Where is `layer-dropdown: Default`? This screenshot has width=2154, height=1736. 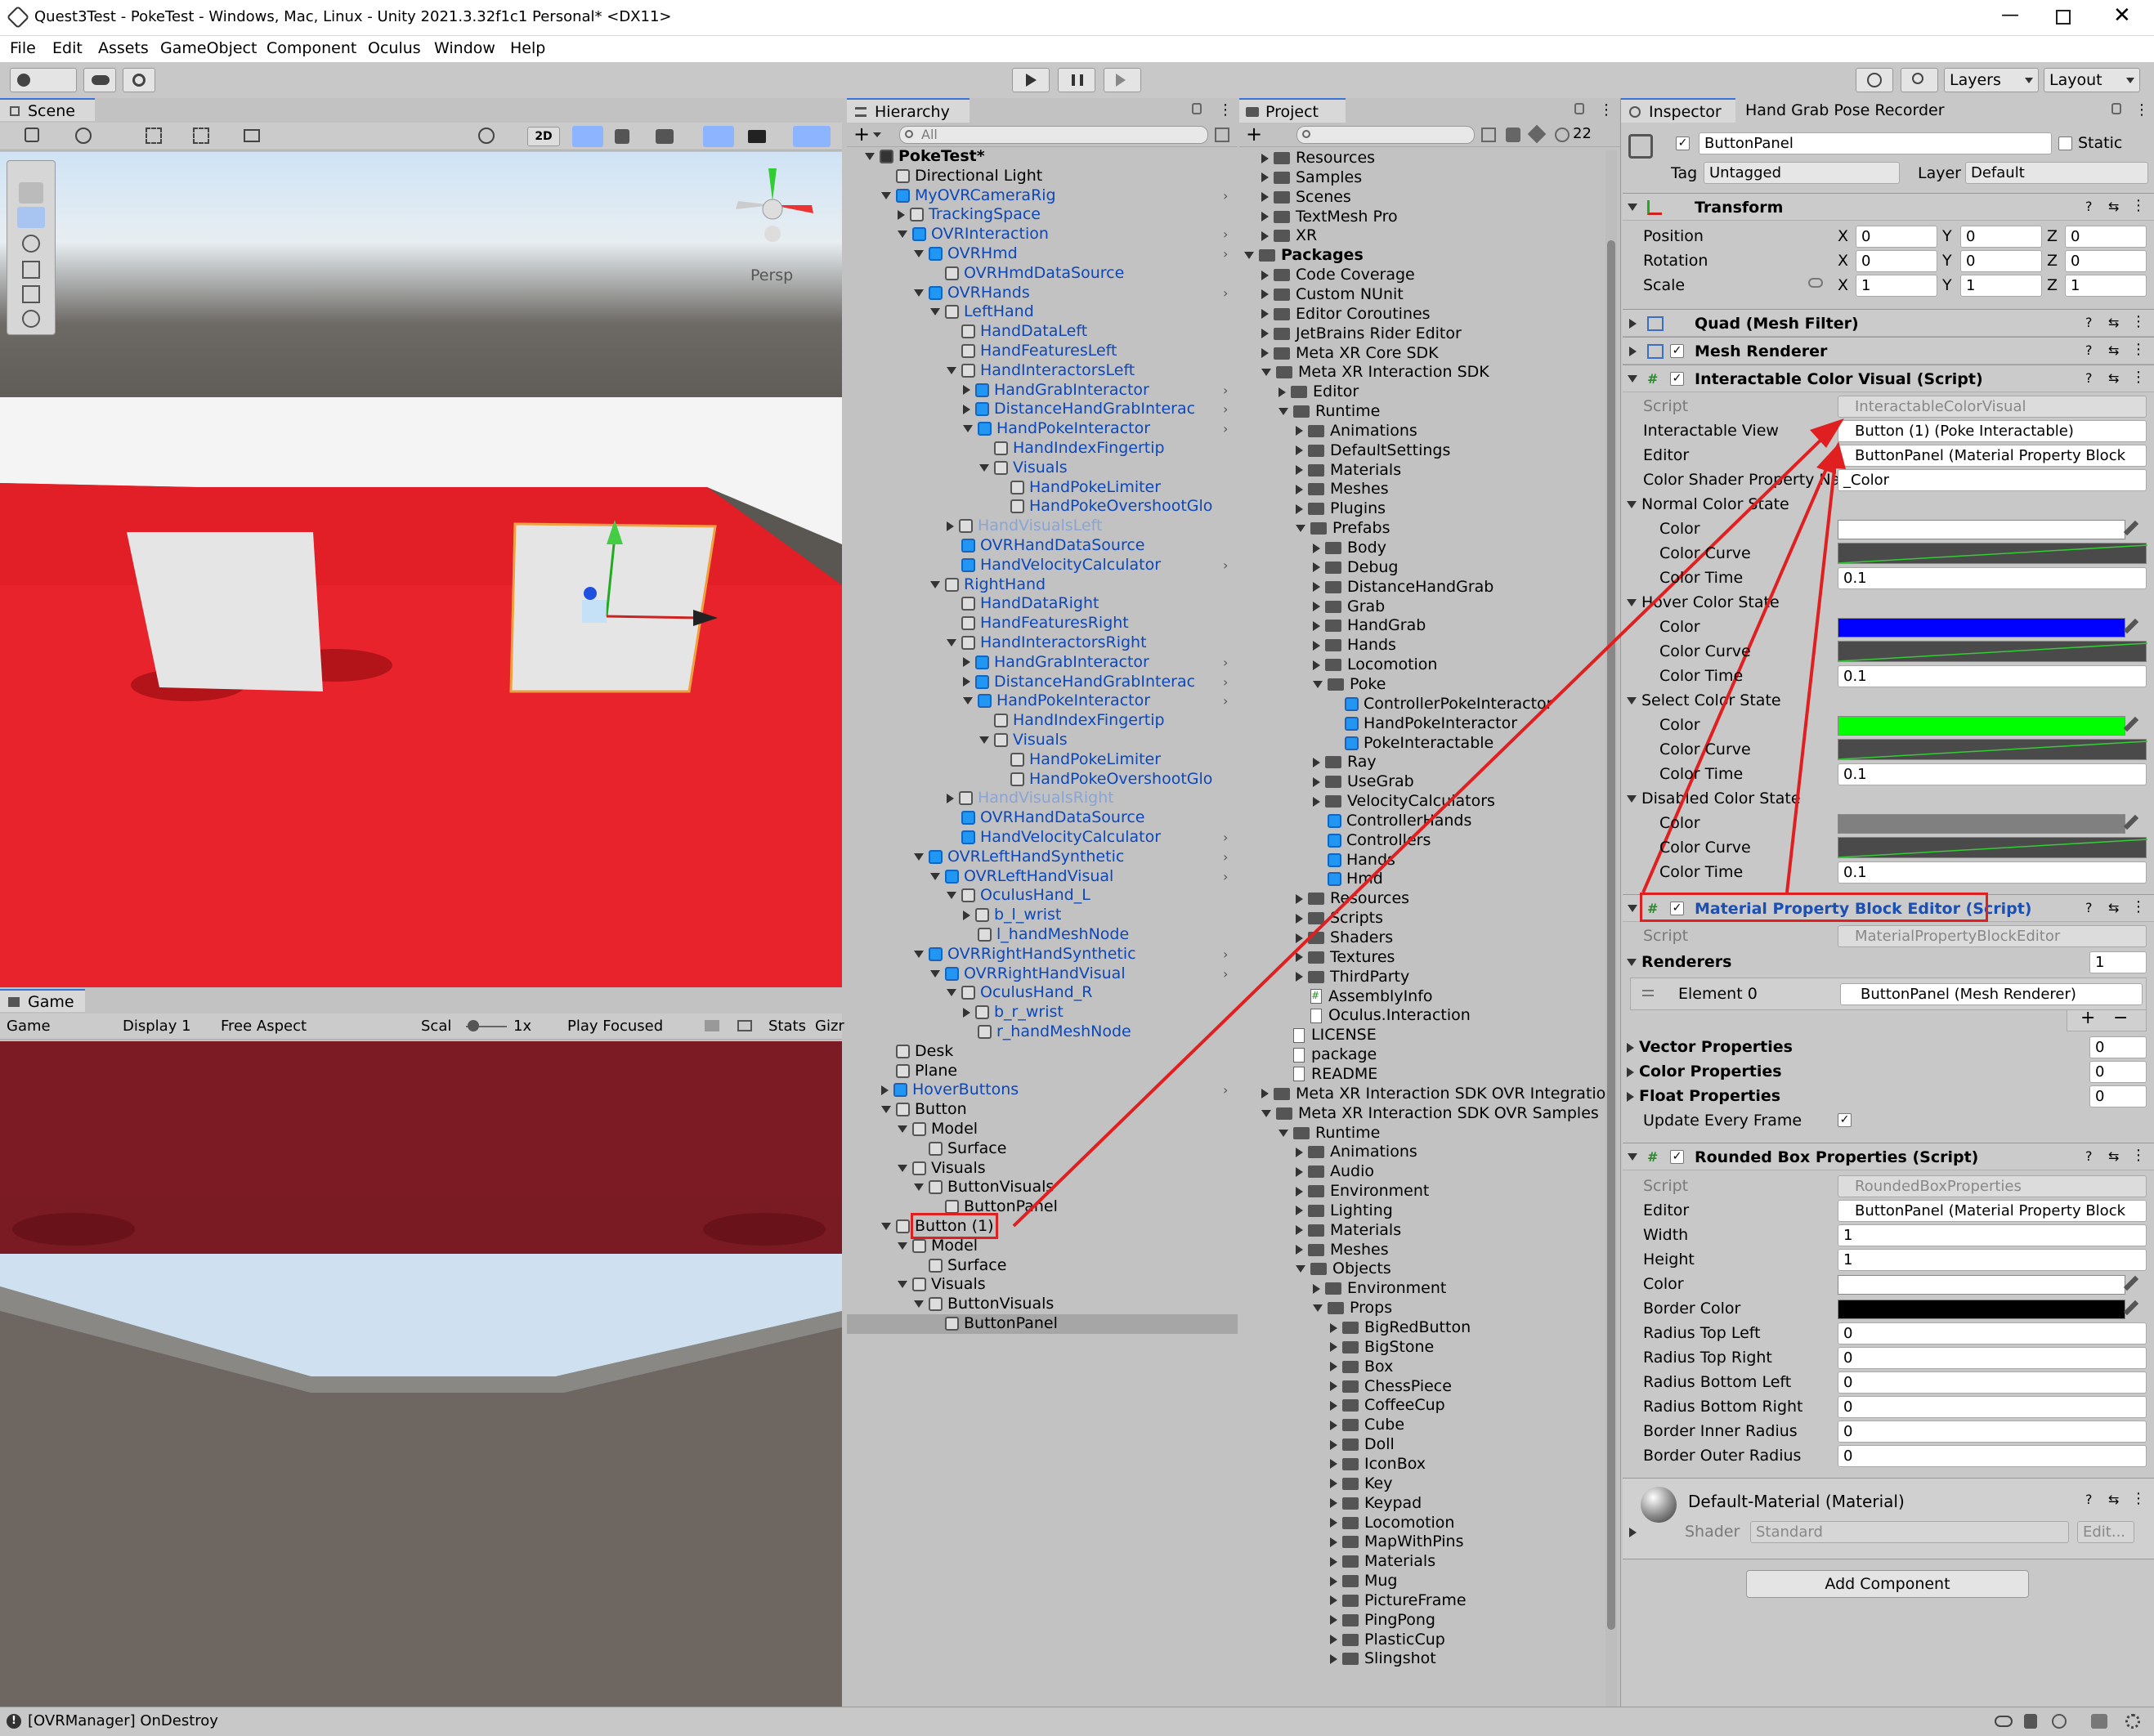
layer-dropdown: Default is located at coordinates (2056, 173).